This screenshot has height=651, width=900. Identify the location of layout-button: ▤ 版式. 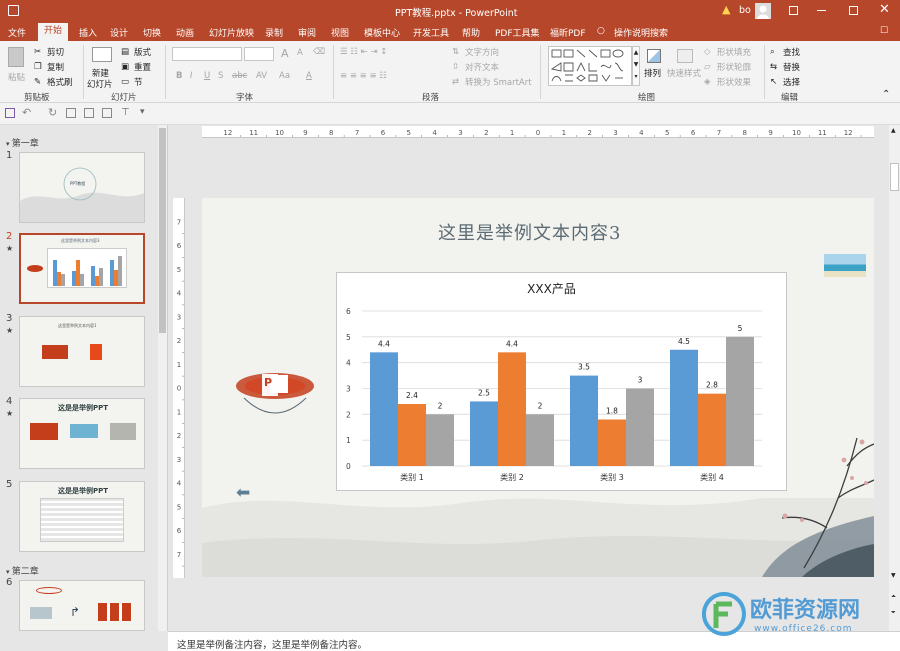
(136, 52).